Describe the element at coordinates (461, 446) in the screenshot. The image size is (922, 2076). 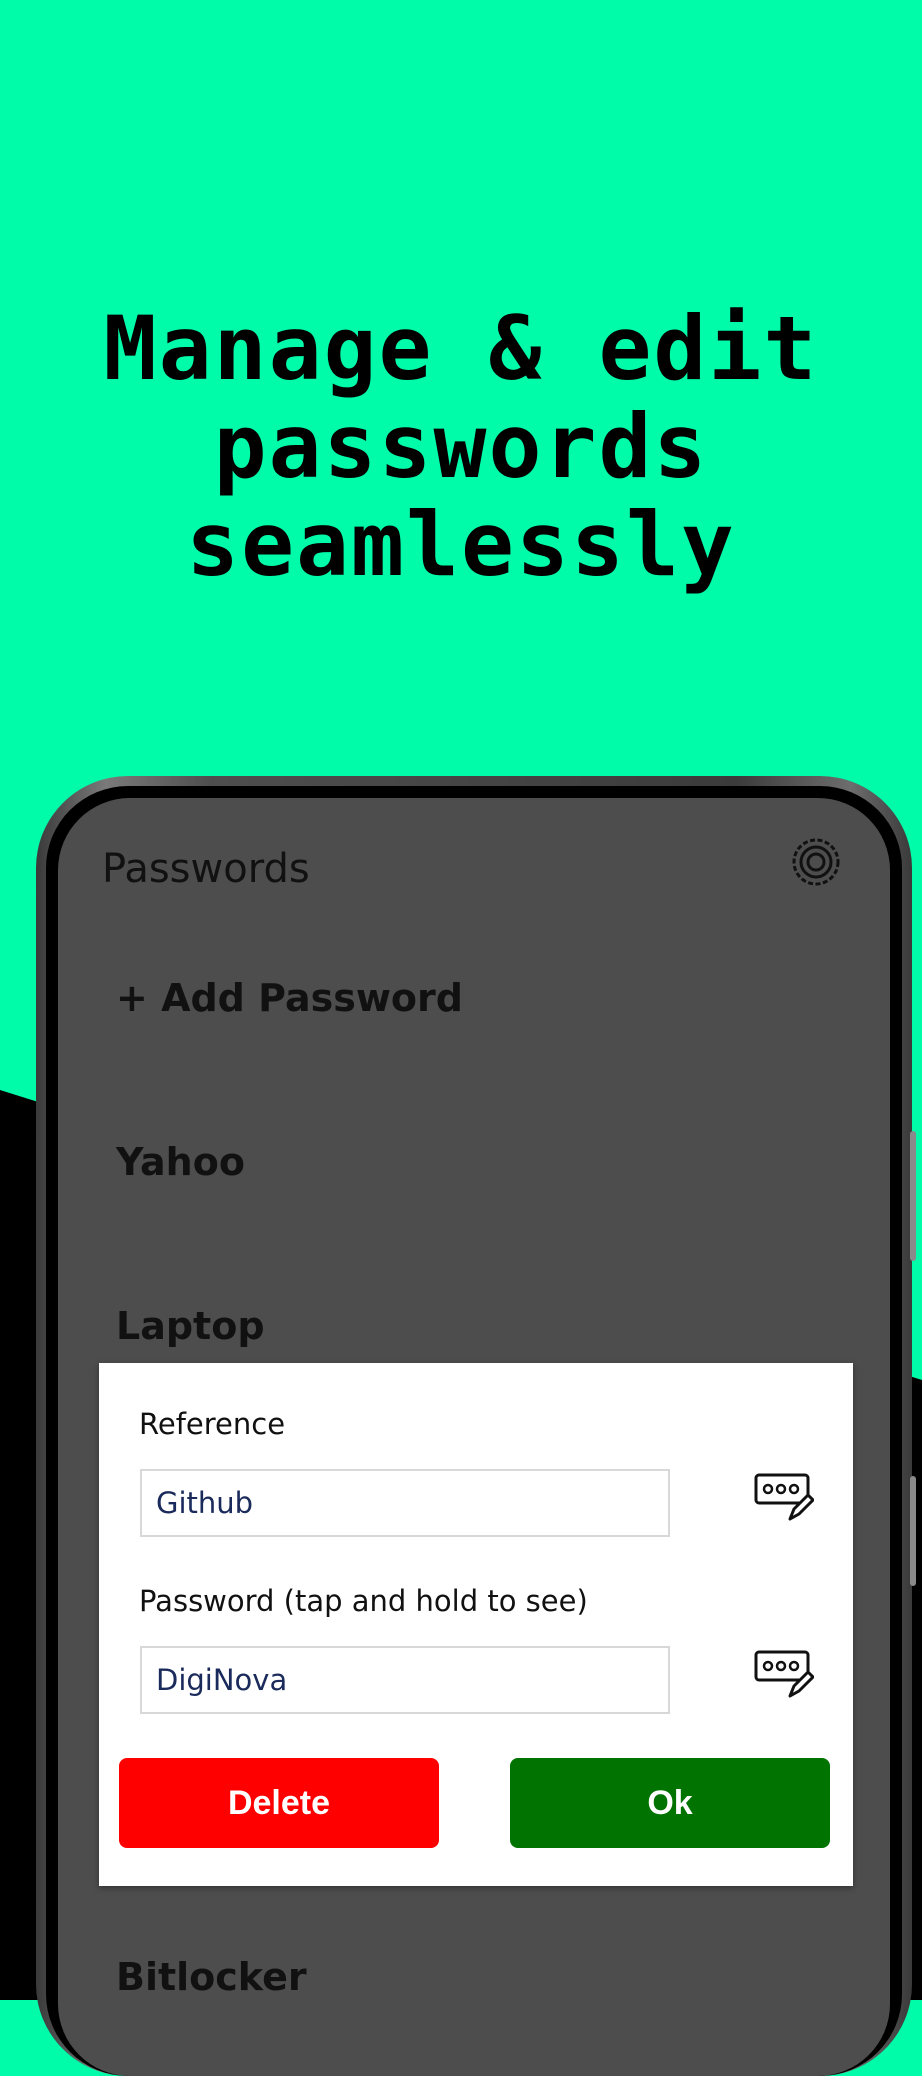
I see `promo-headline: Manage & edit passwords seamlessly` at that location.